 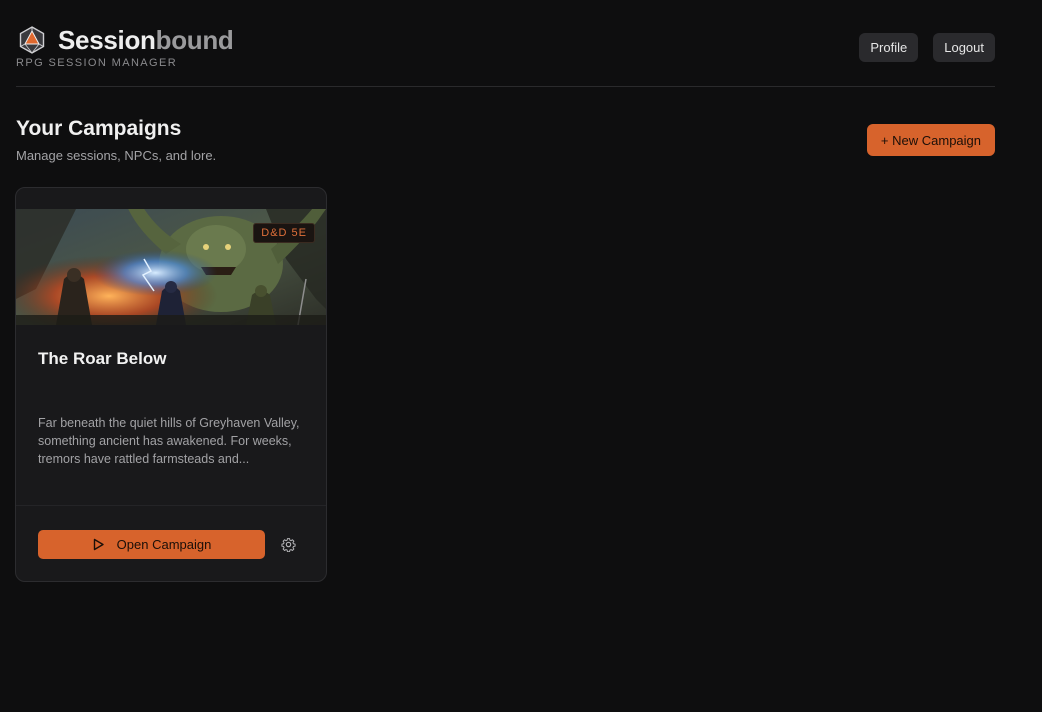 What do you see at coordinates (171, 267) in the screenshot?
I see `campaign-cover-image: D&D 5E` at bounding box center [171, 267].